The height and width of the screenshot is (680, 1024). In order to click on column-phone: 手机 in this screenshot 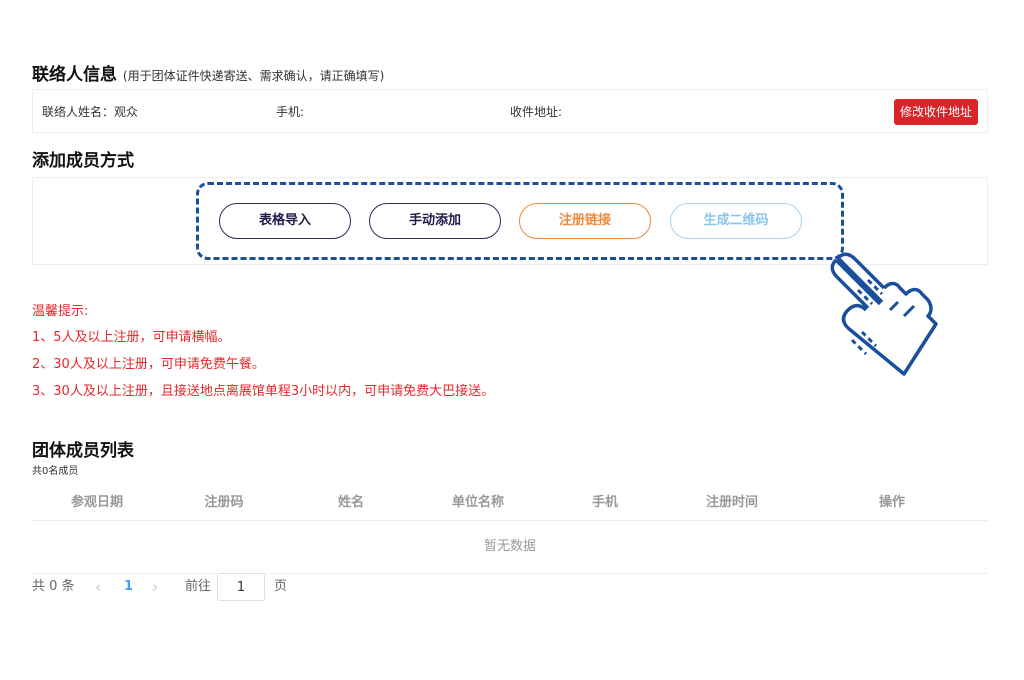, I will do `click(605, 503)`.